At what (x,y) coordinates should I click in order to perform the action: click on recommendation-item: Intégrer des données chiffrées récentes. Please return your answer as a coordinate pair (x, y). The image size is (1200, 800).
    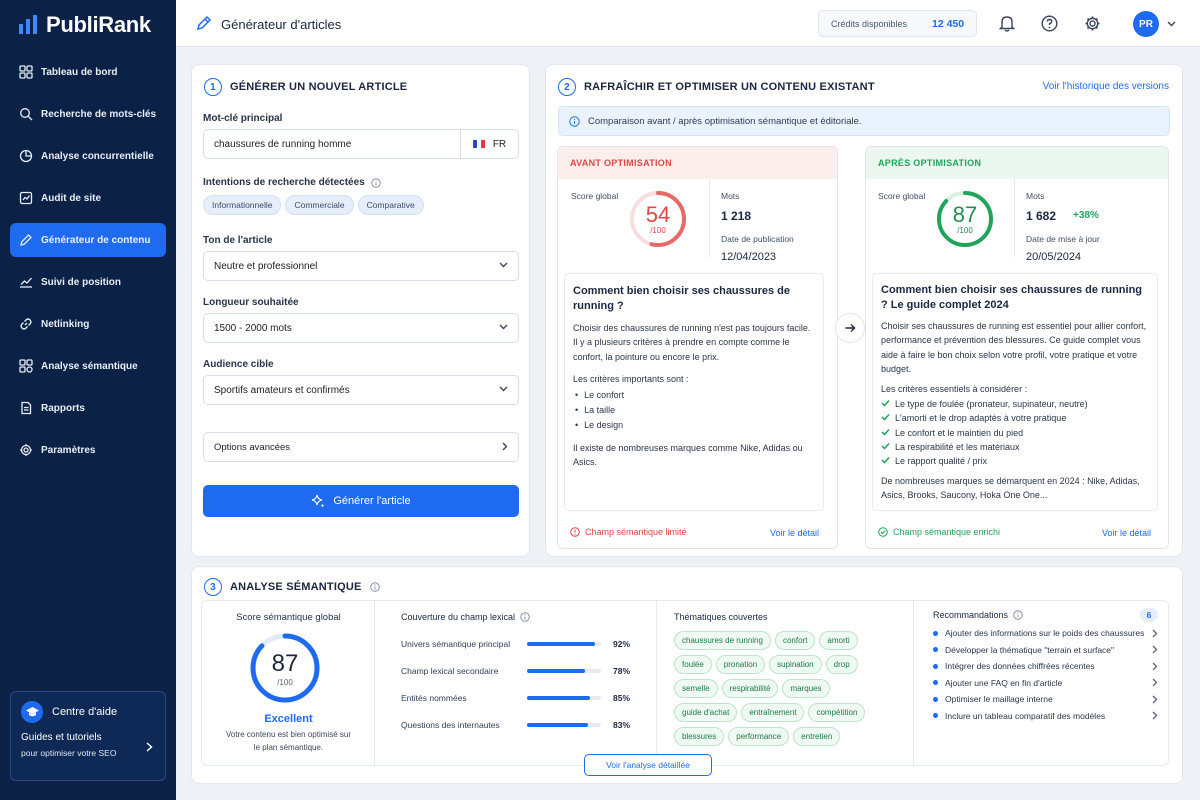
    Looking at the image, I should click on (1045, 666).